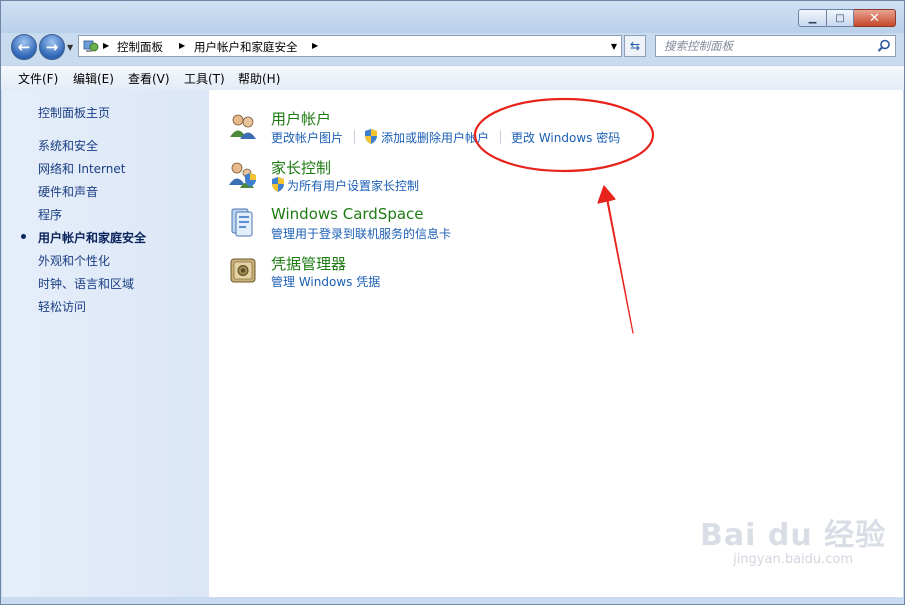 This screenshot has height=605, width=905. What do you see at coordinates (884, 46) in the screenshot?
I see `search-icon` at bounding box center [884, 46].